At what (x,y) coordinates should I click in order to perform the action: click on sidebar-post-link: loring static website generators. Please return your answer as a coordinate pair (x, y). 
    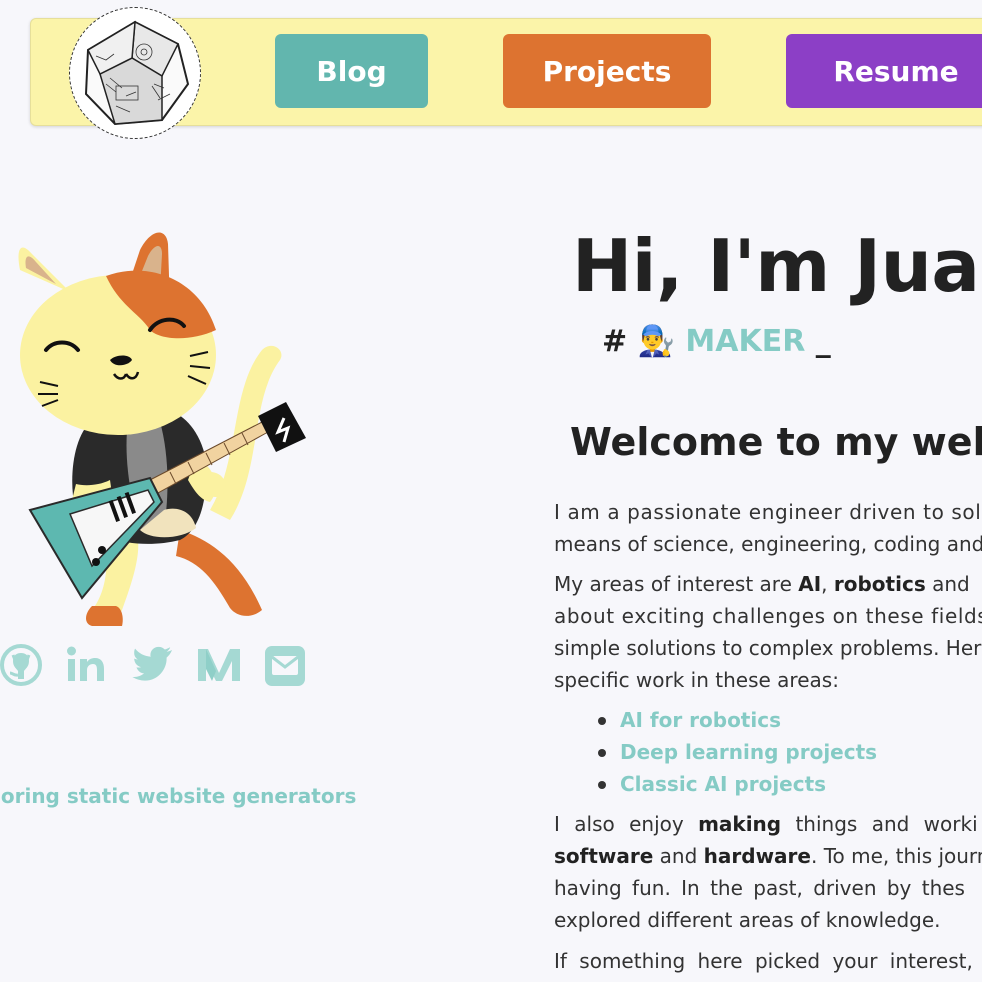
    Looking at the image, I should click on (178, 796).